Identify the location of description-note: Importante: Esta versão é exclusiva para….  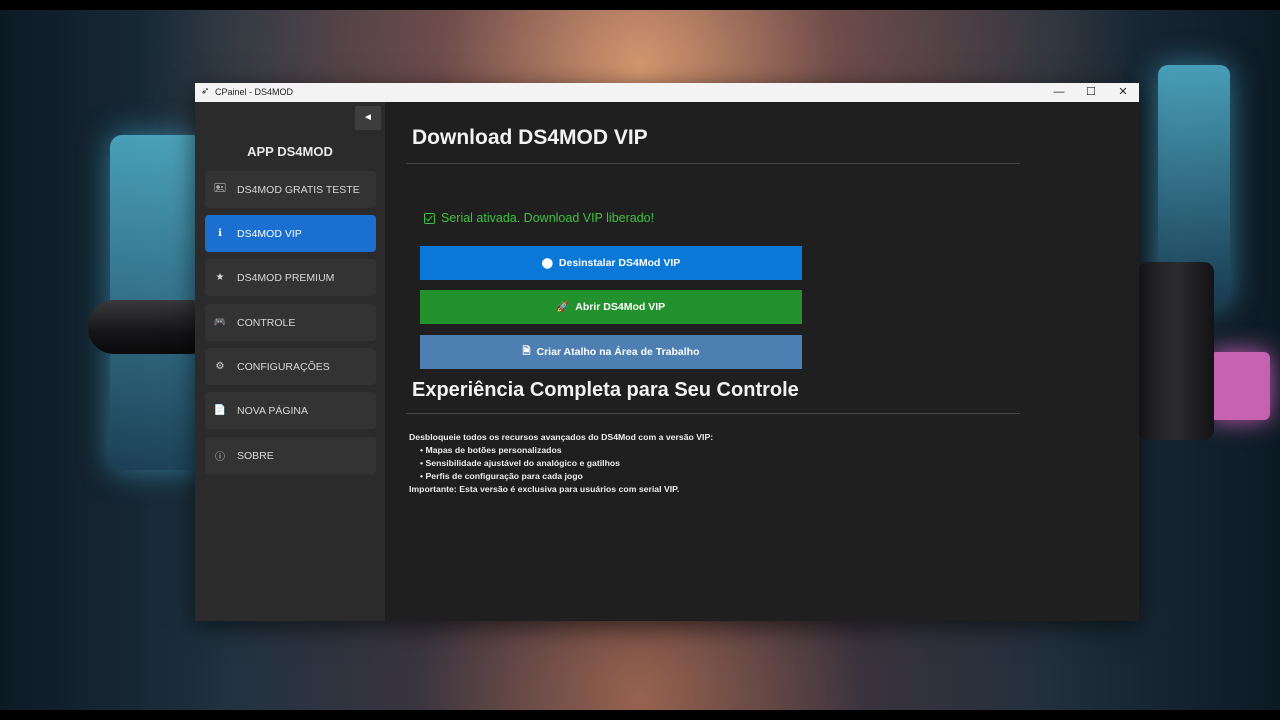
(544, 489).